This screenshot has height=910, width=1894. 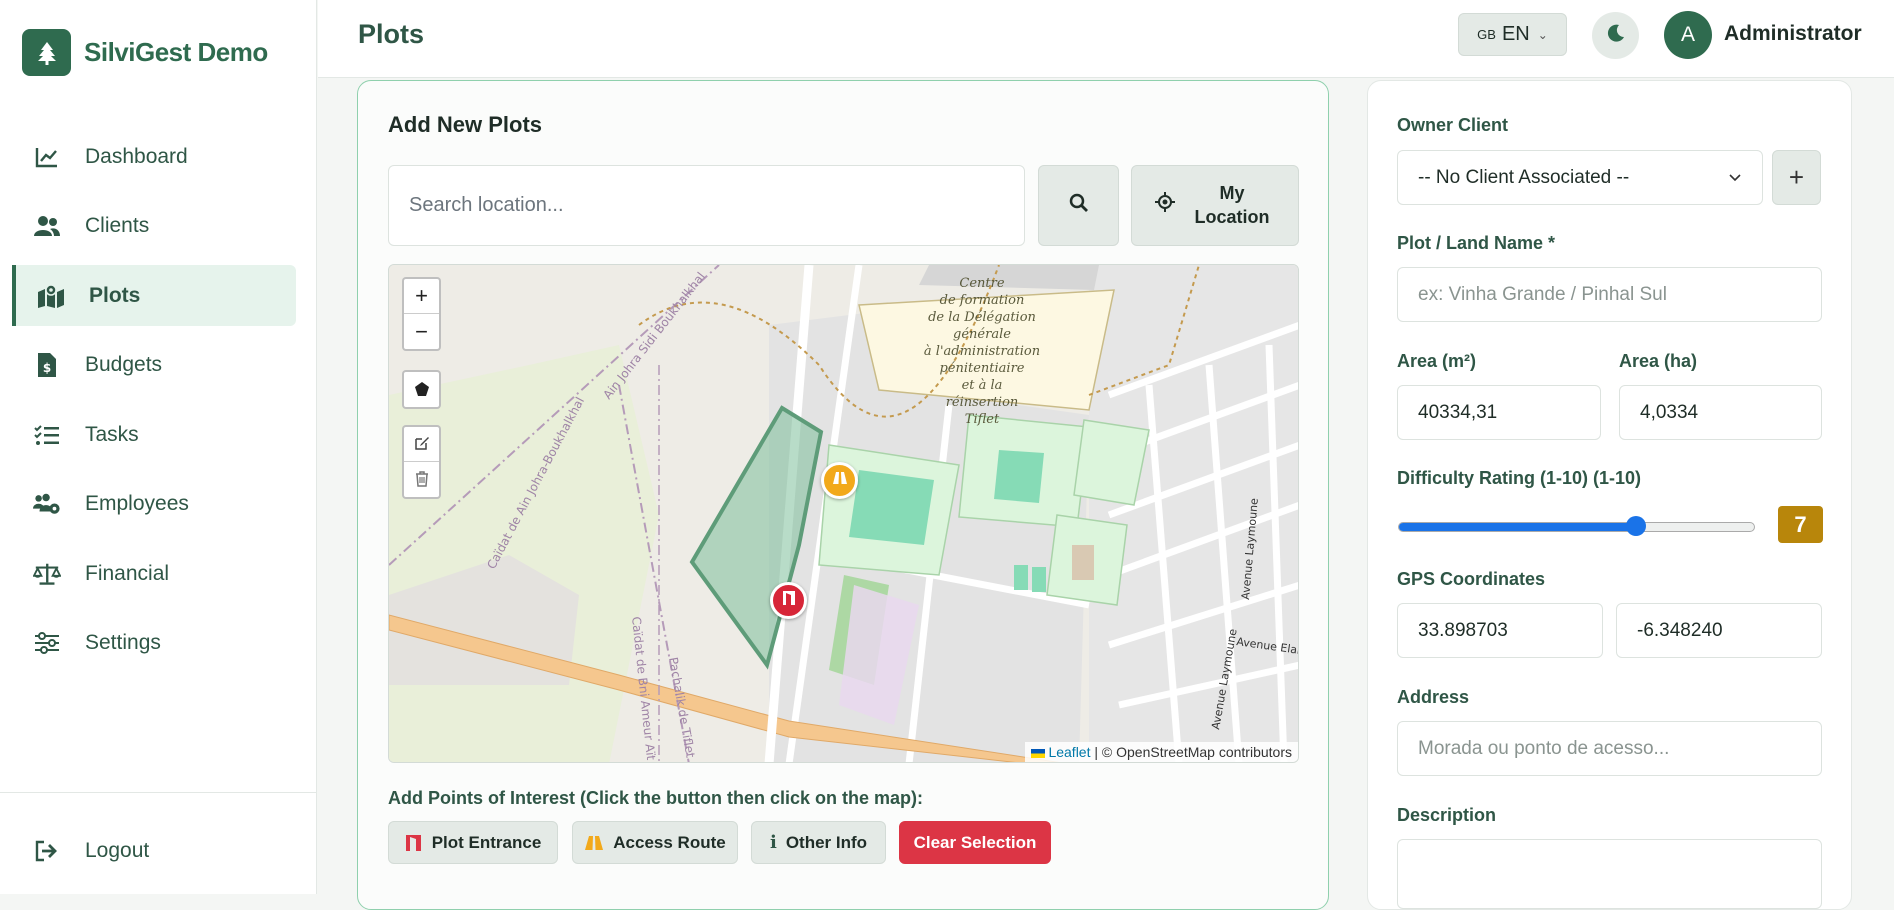 What do you see at coordinates (47, 643) in the screenshot?
I see `sliders-icon` at bounding box center [47, 643].